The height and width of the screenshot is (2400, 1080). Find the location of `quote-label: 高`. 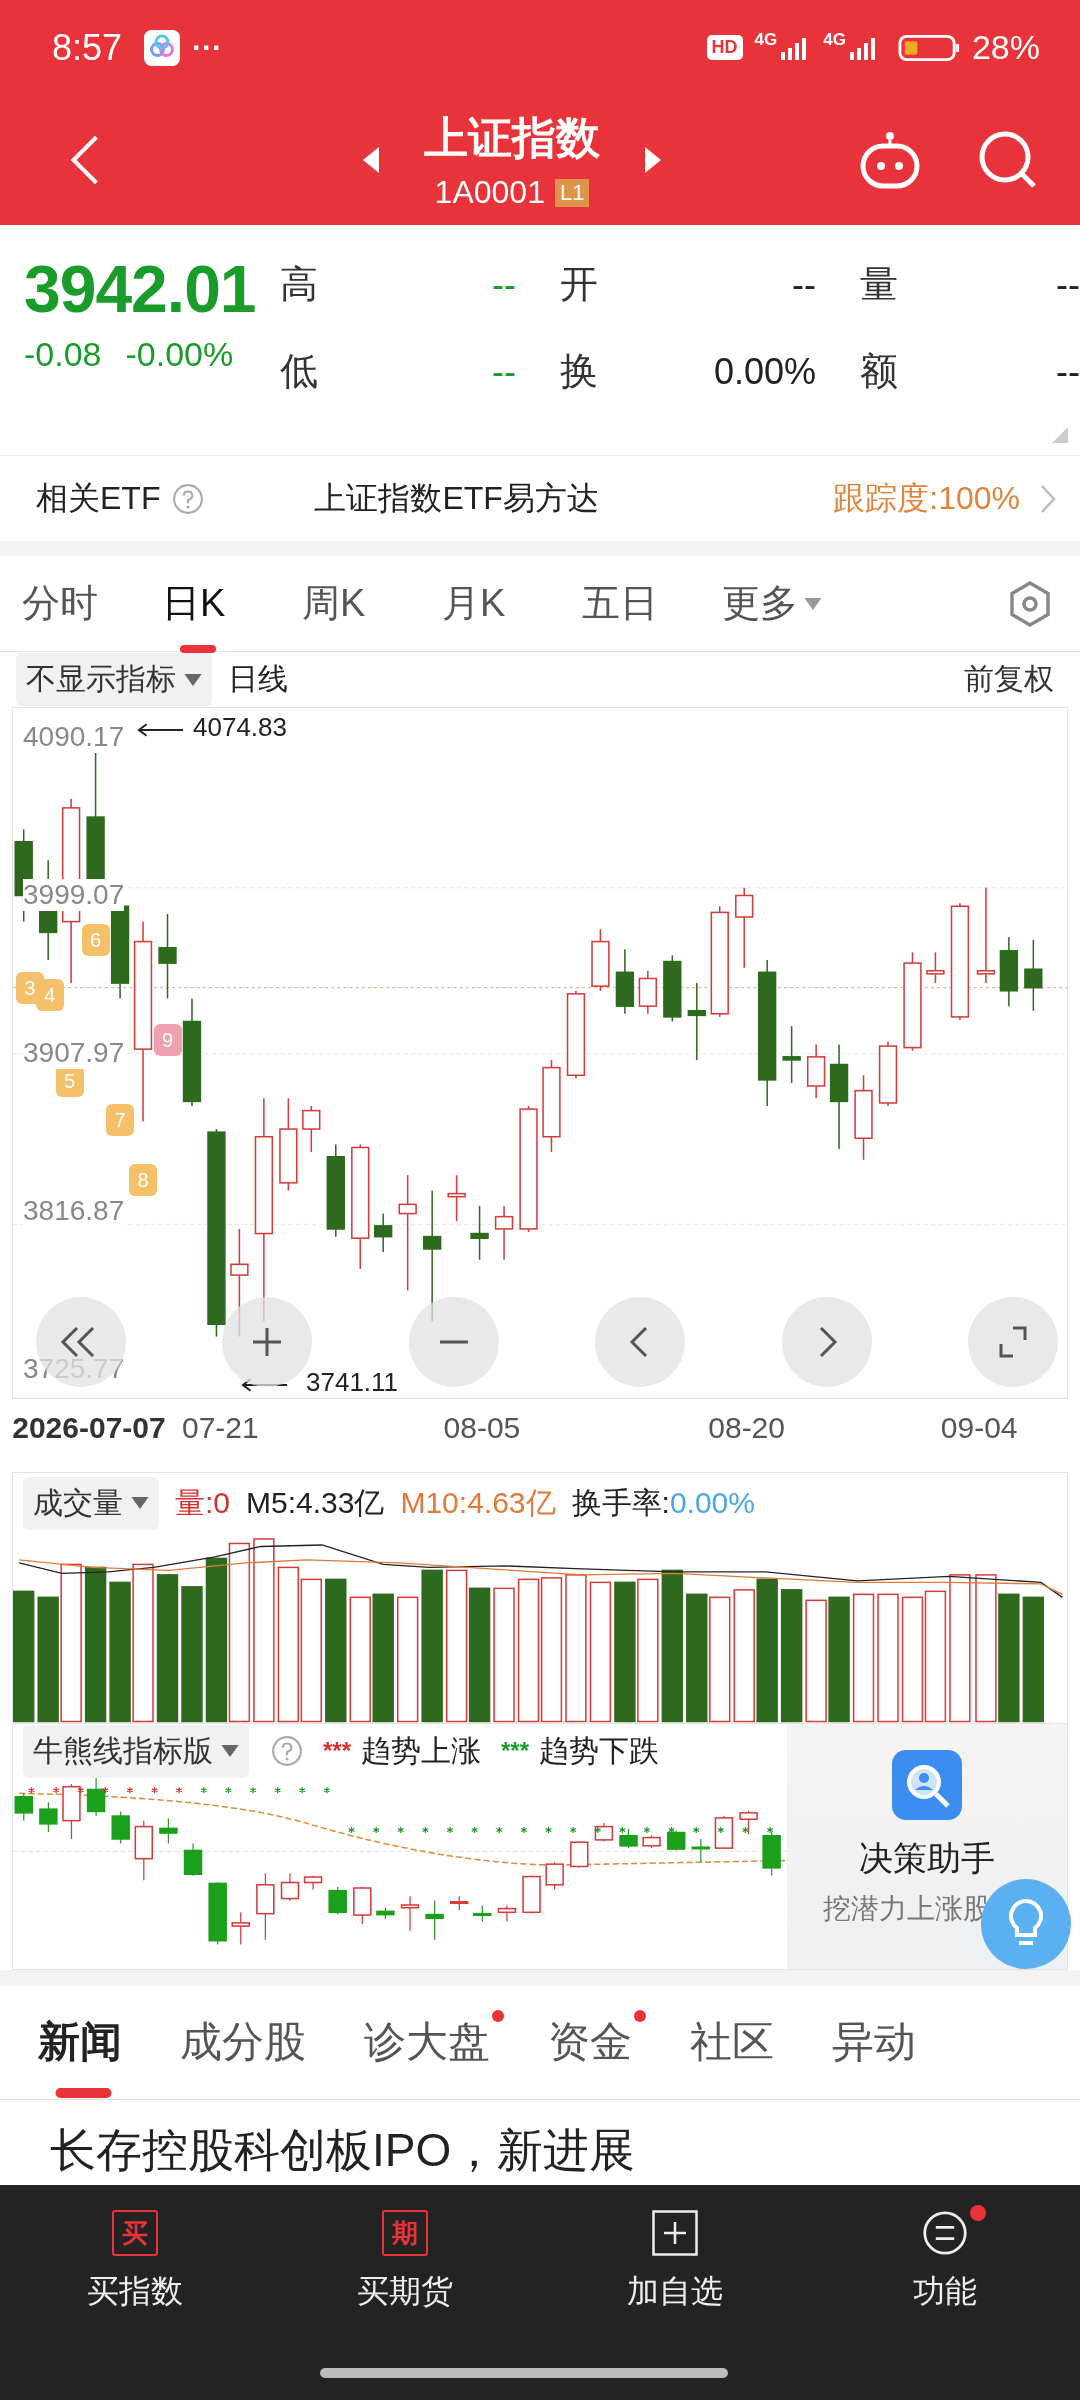

quote-label: 高 is located at coordinates (299, 284).